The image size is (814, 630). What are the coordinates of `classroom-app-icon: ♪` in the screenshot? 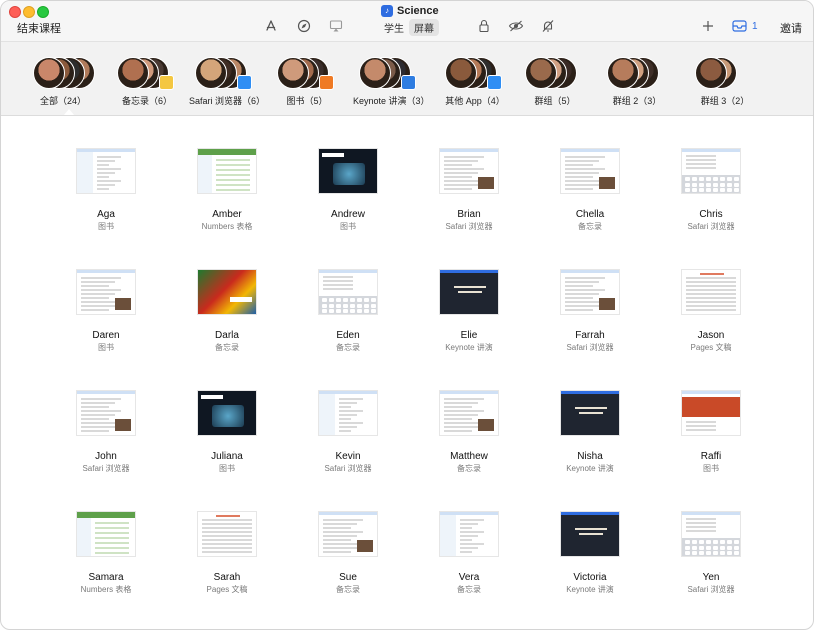 It's located at (387, 11).